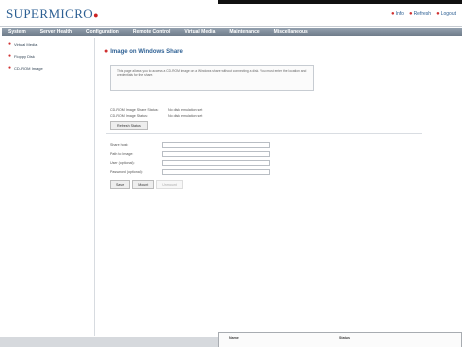 The height and width of the screenshot is (347, 462). What do you see at coordinates (244, 32) in the screenshot?
I see `menu-item-maintenance: Maintenance` at bounding box center [244, 32].